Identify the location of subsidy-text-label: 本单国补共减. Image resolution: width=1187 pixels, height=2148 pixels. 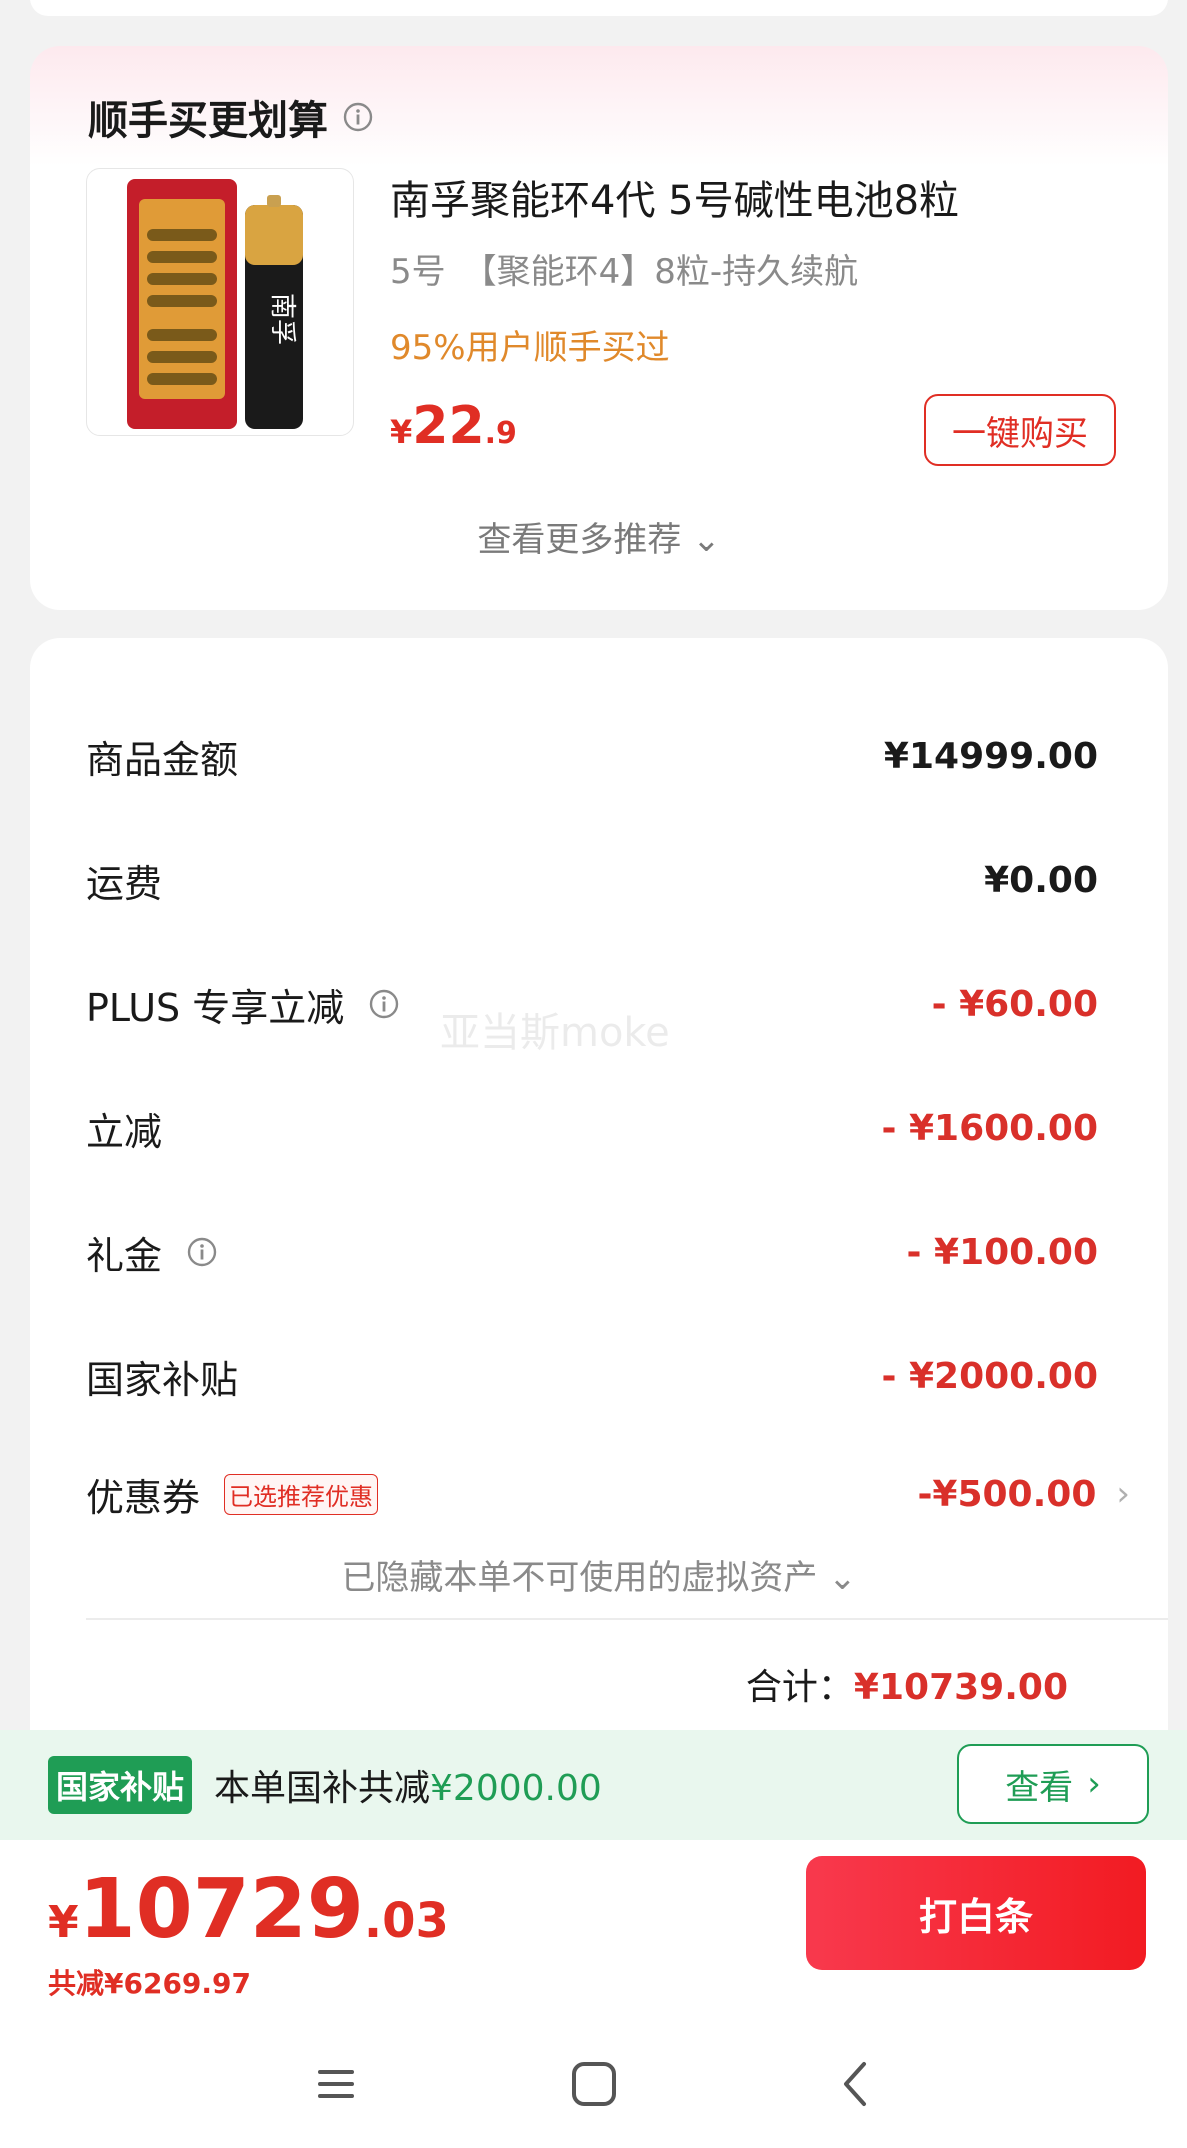
(322, 1788).